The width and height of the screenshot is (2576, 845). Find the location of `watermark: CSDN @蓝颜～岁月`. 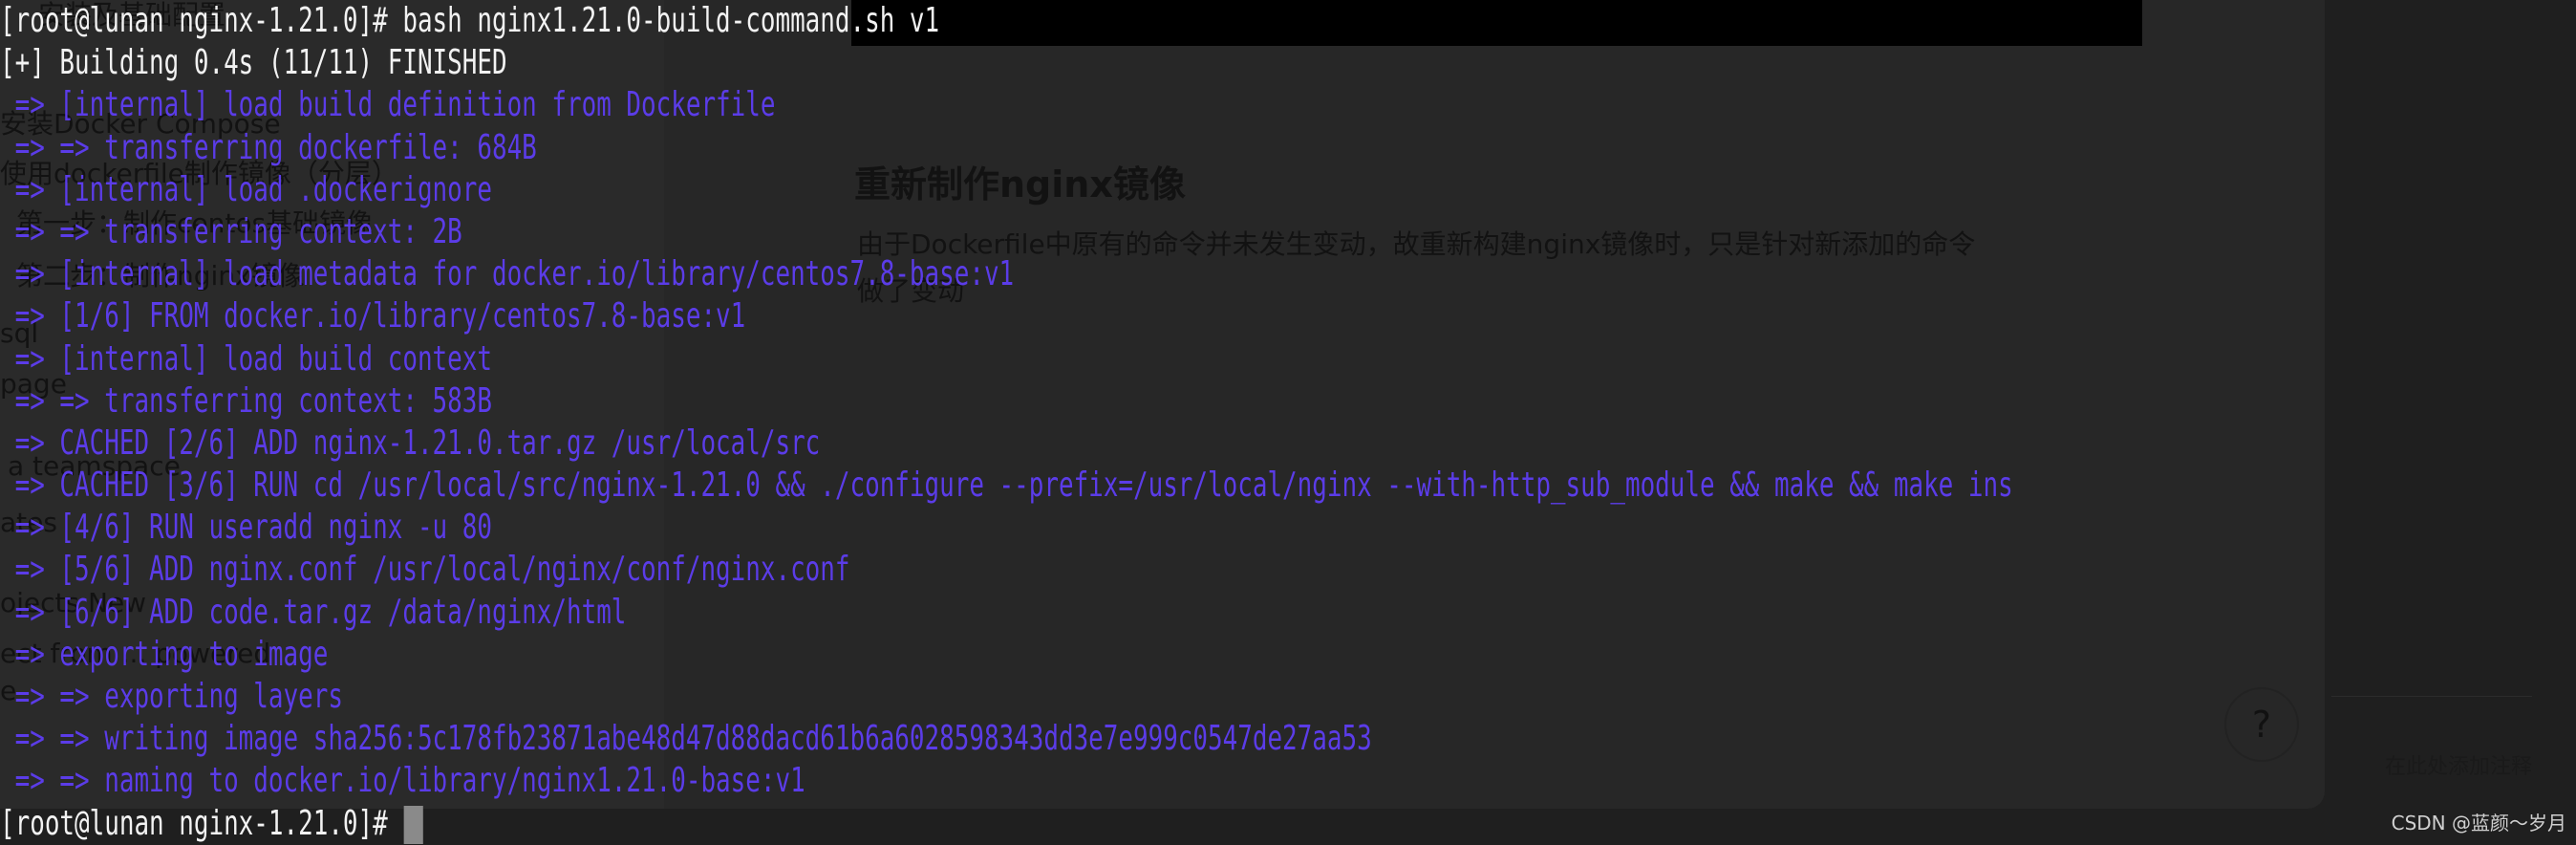

watermark: CSDN @蓝颜～岁月 is located at coordinates (2478, 823).